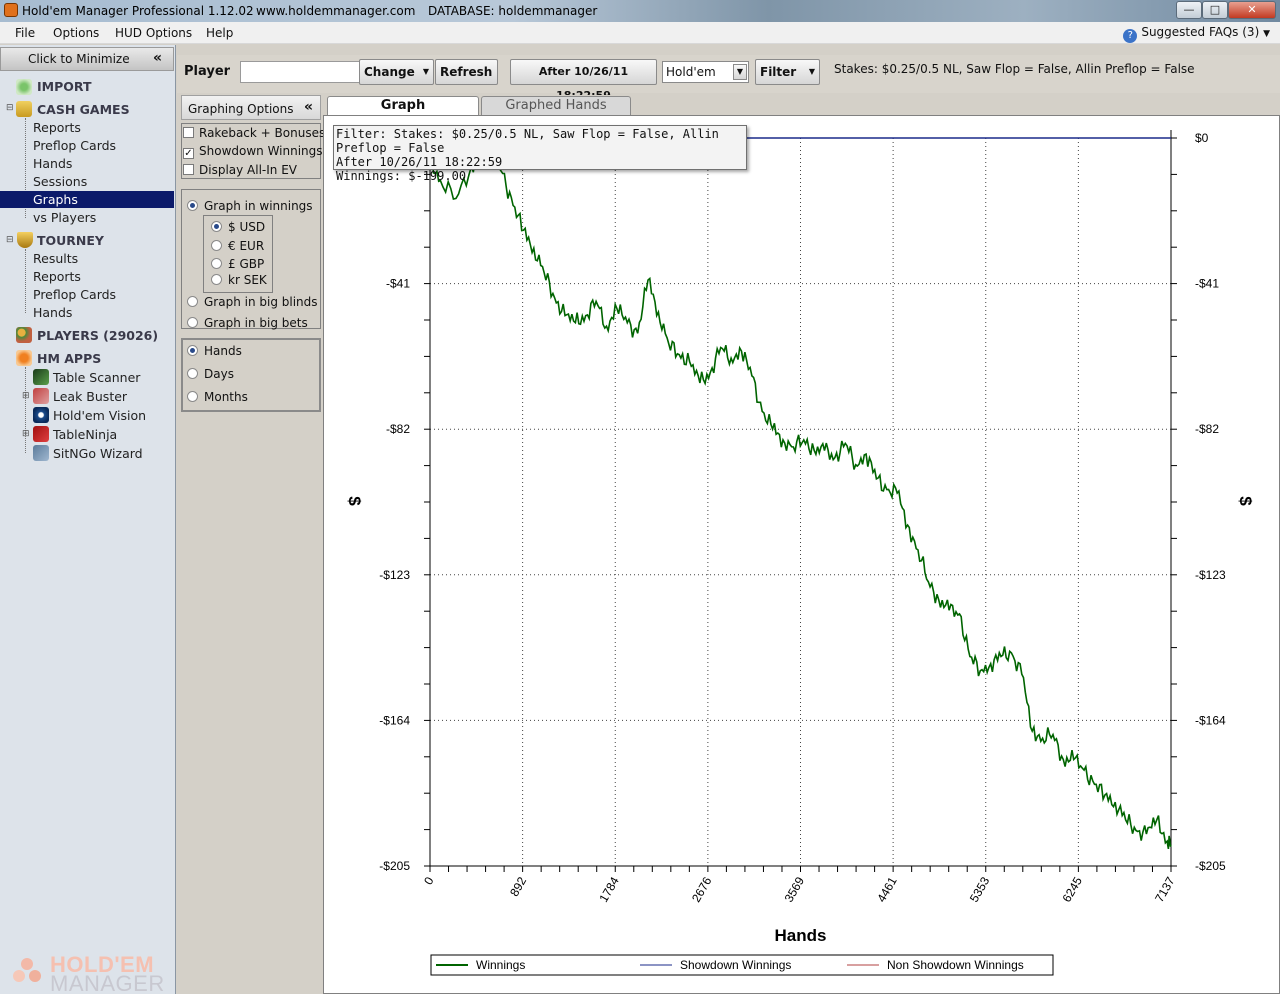 The image size is (1280, 994). I want to click on menu-file: File, so click(25, 33).